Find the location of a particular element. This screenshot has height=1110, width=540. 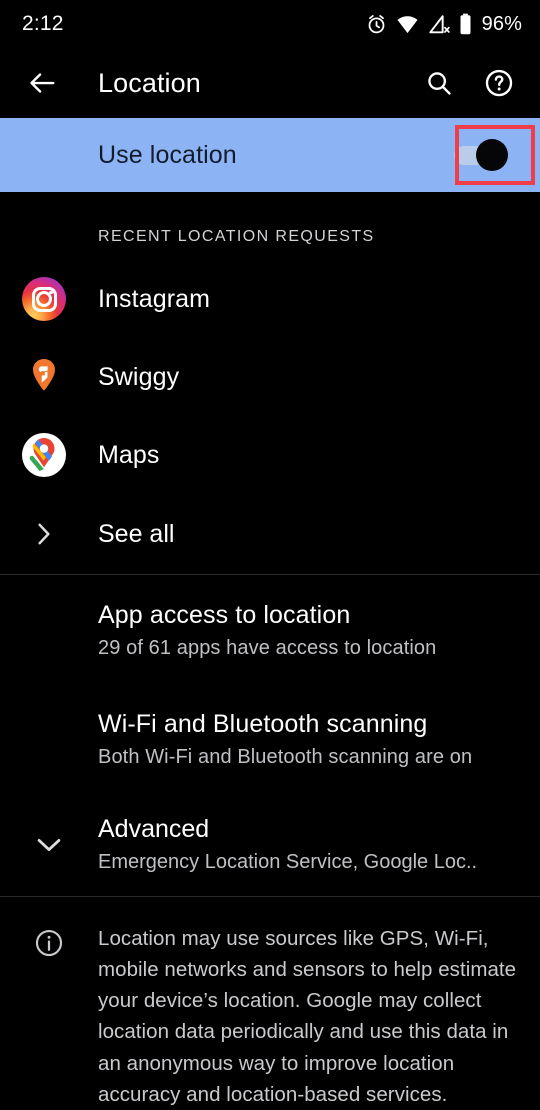

list-item: Maps is located at coordinates (270, 455).